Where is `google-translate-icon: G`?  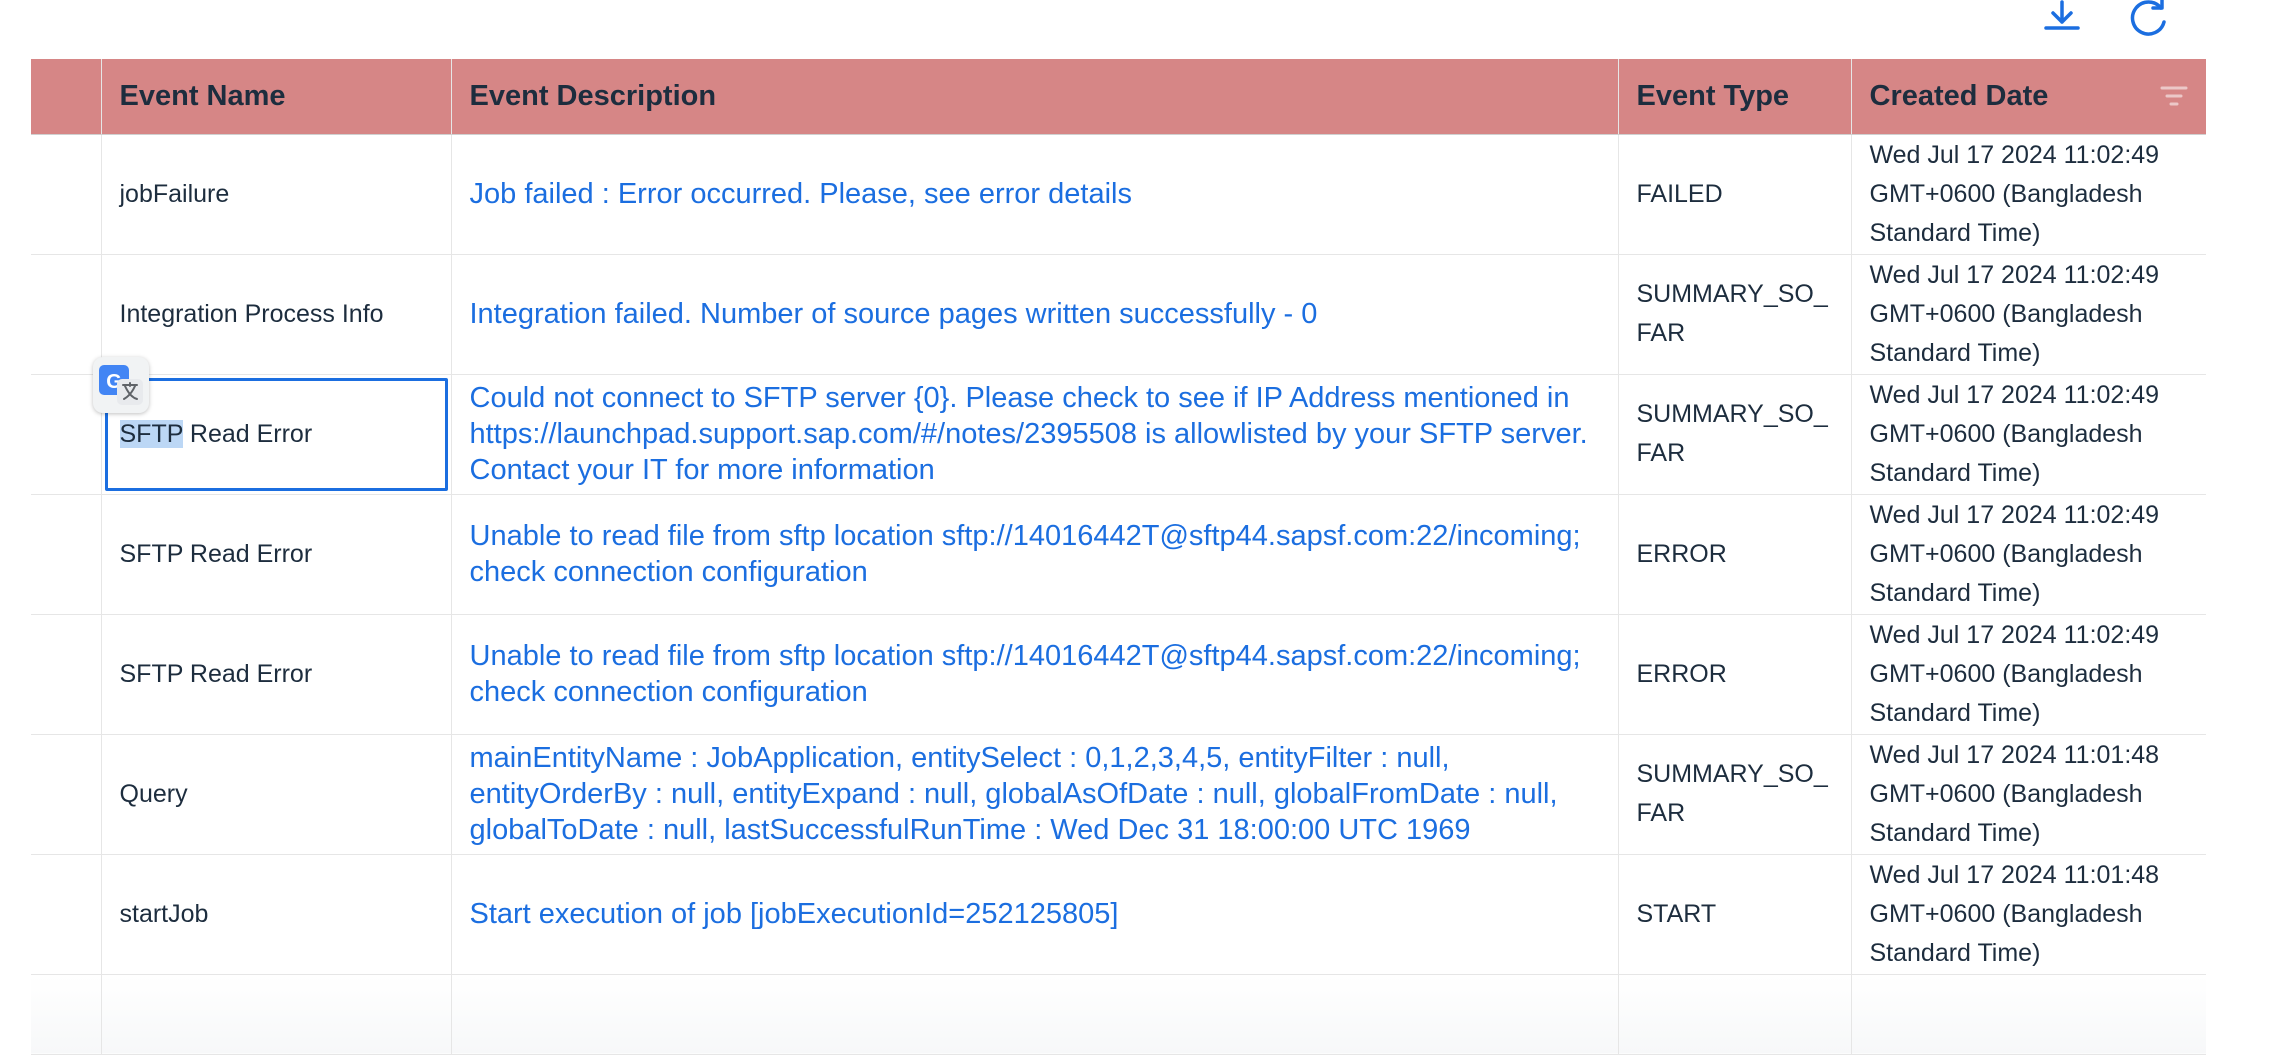
google-translate-icon: G is located at coordinates (121, 385).